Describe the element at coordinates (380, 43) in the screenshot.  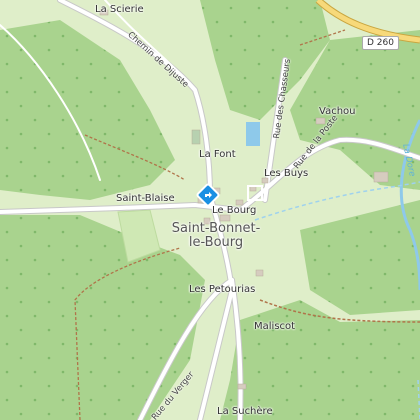
I see `road-shield-d260: D 260` at that location.